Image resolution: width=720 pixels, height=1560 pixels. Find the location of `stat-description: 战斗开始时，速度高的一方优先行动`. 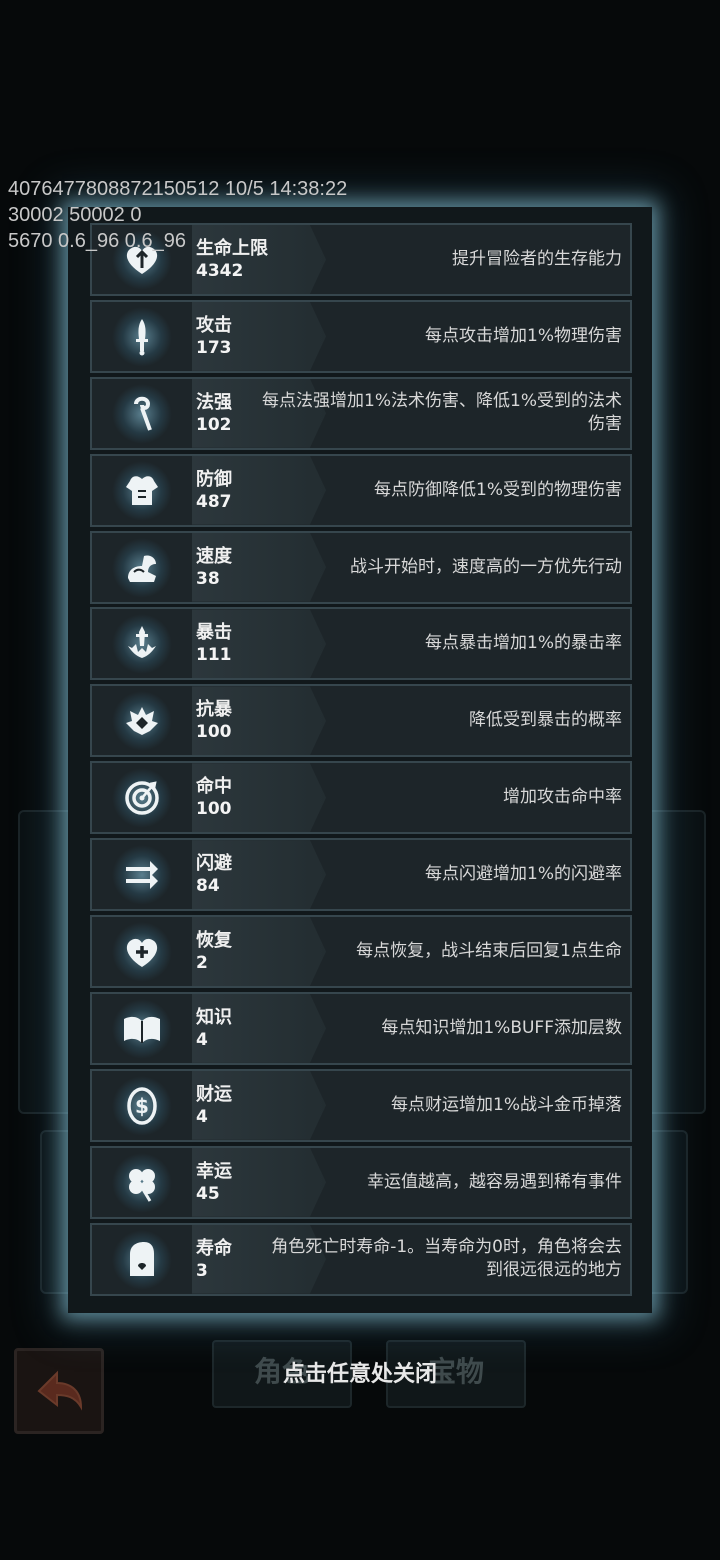

stat-description: 战斗开始时，速度高的一方优先行动 is located at coordinates (486, 566).